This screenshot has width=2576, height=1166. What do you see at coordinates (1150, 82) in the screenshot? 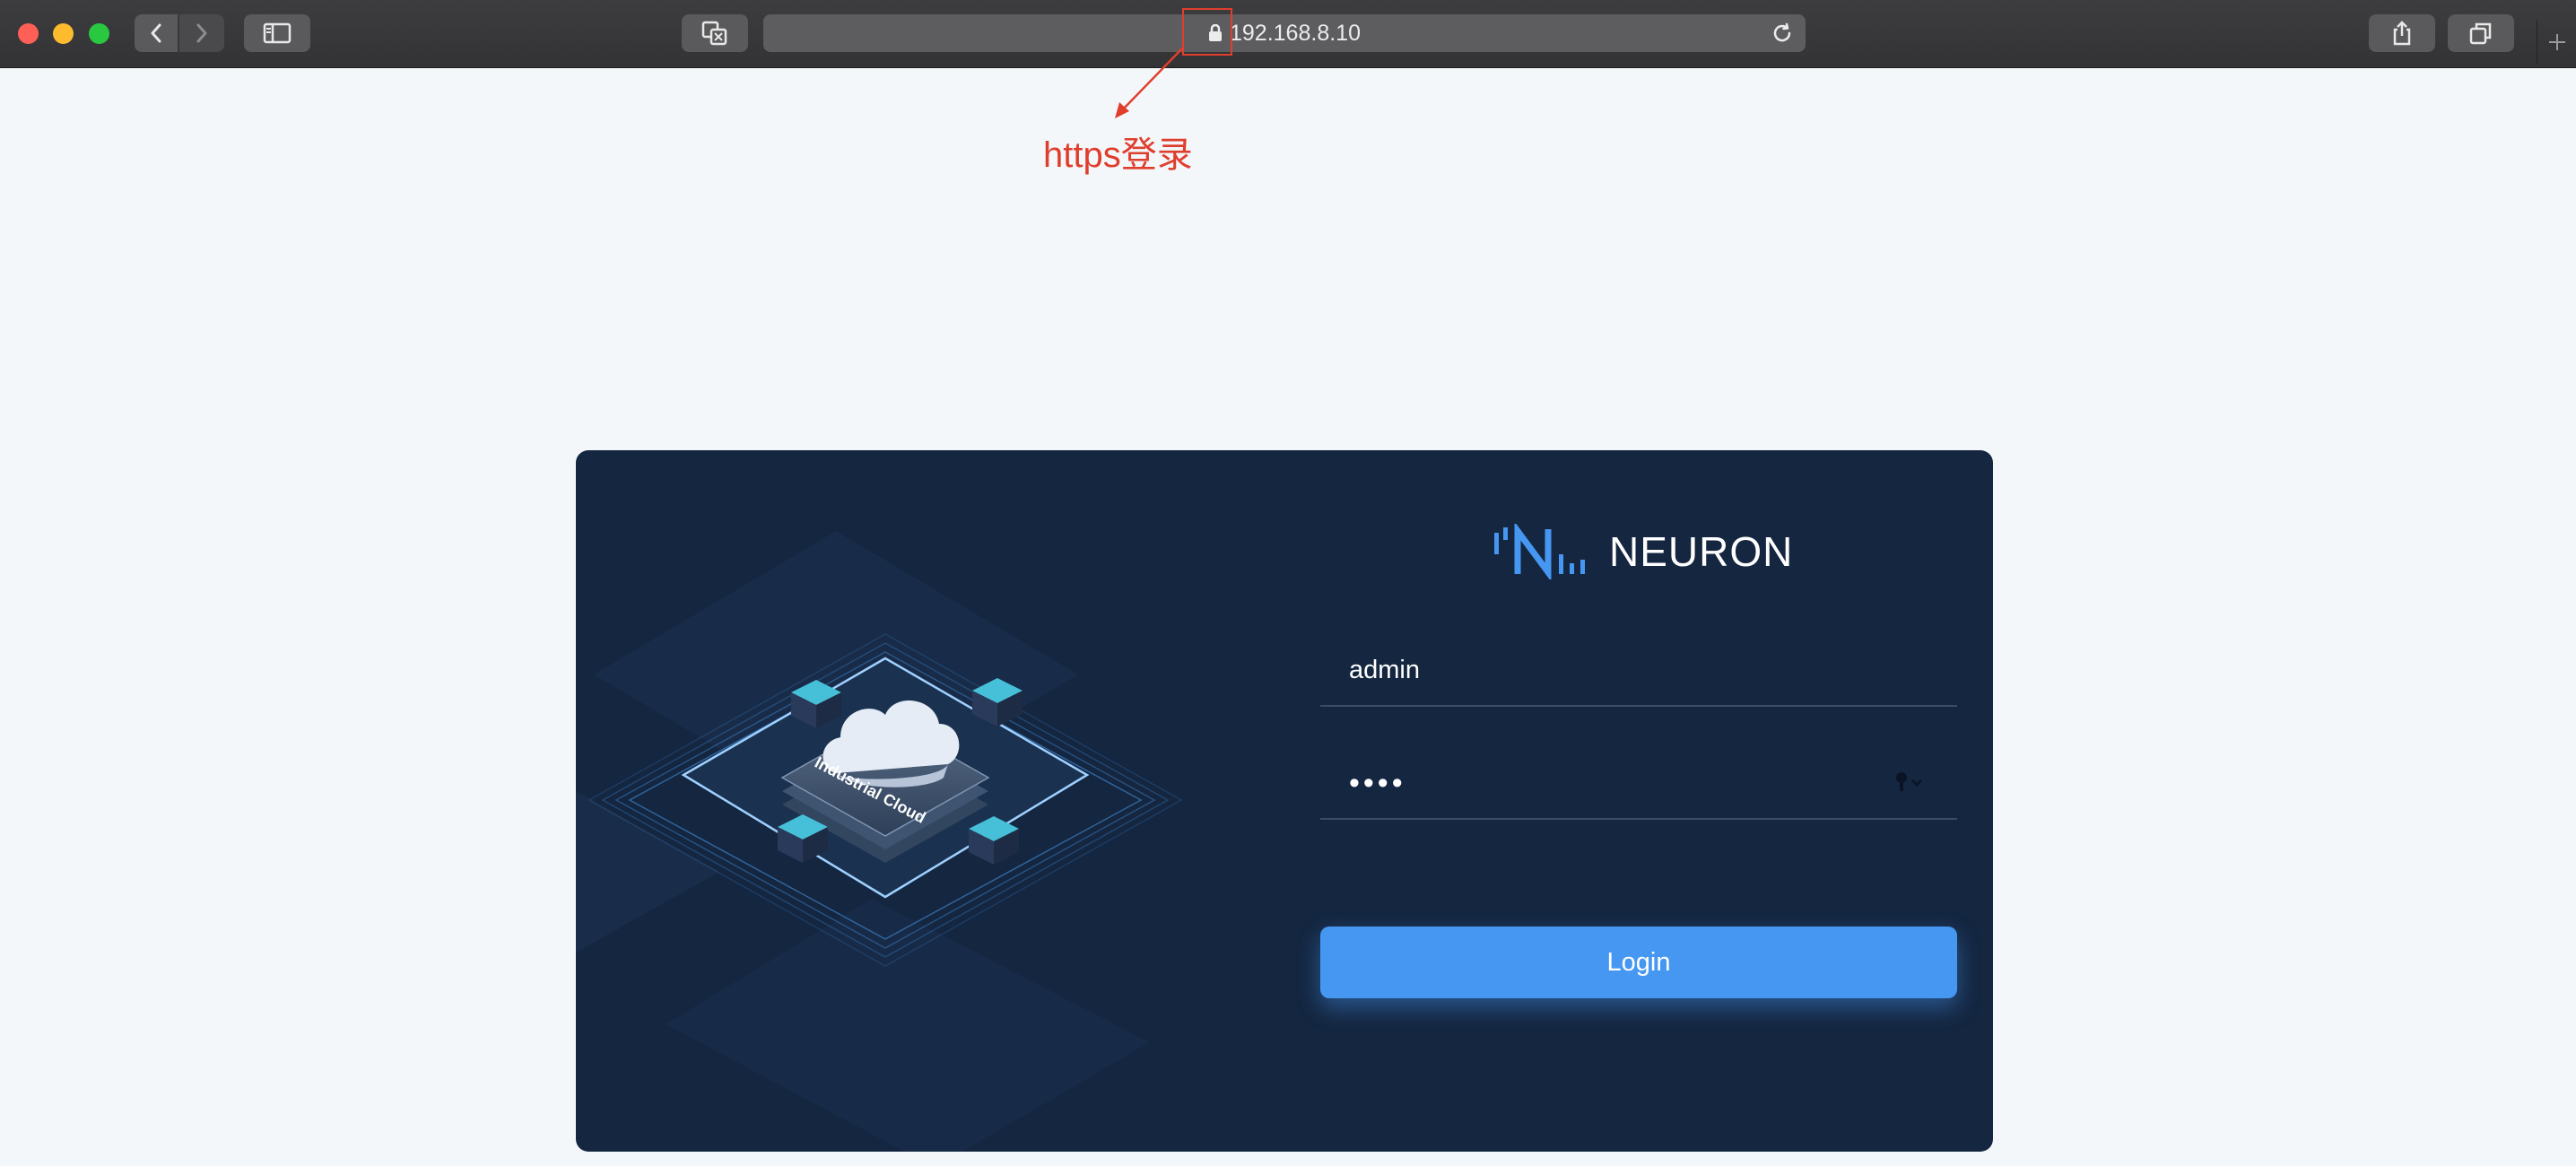
I see `annotation-arrow` at bounding box center [1150, 82].